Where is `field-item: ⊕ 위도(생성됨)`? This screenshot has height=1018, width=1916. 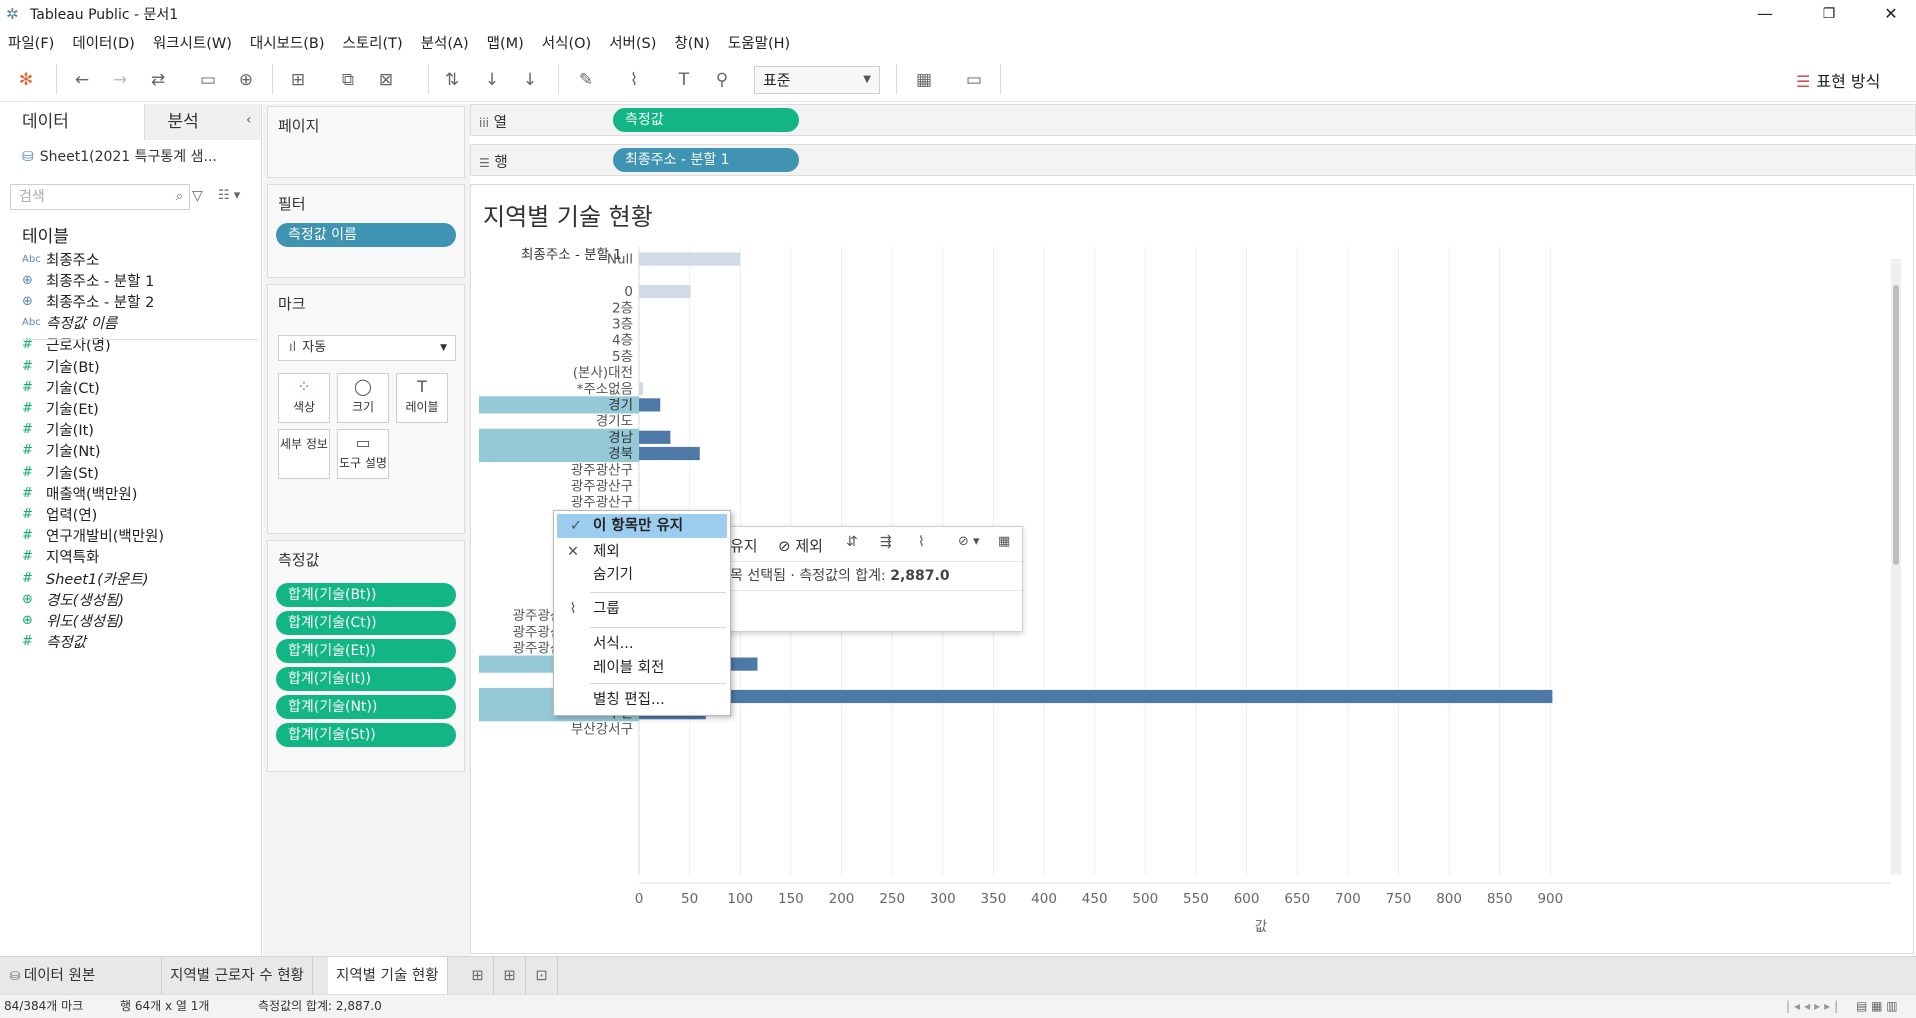 field-item: ⊕ 위도(생성됨) is located at coordinates (73, 620).